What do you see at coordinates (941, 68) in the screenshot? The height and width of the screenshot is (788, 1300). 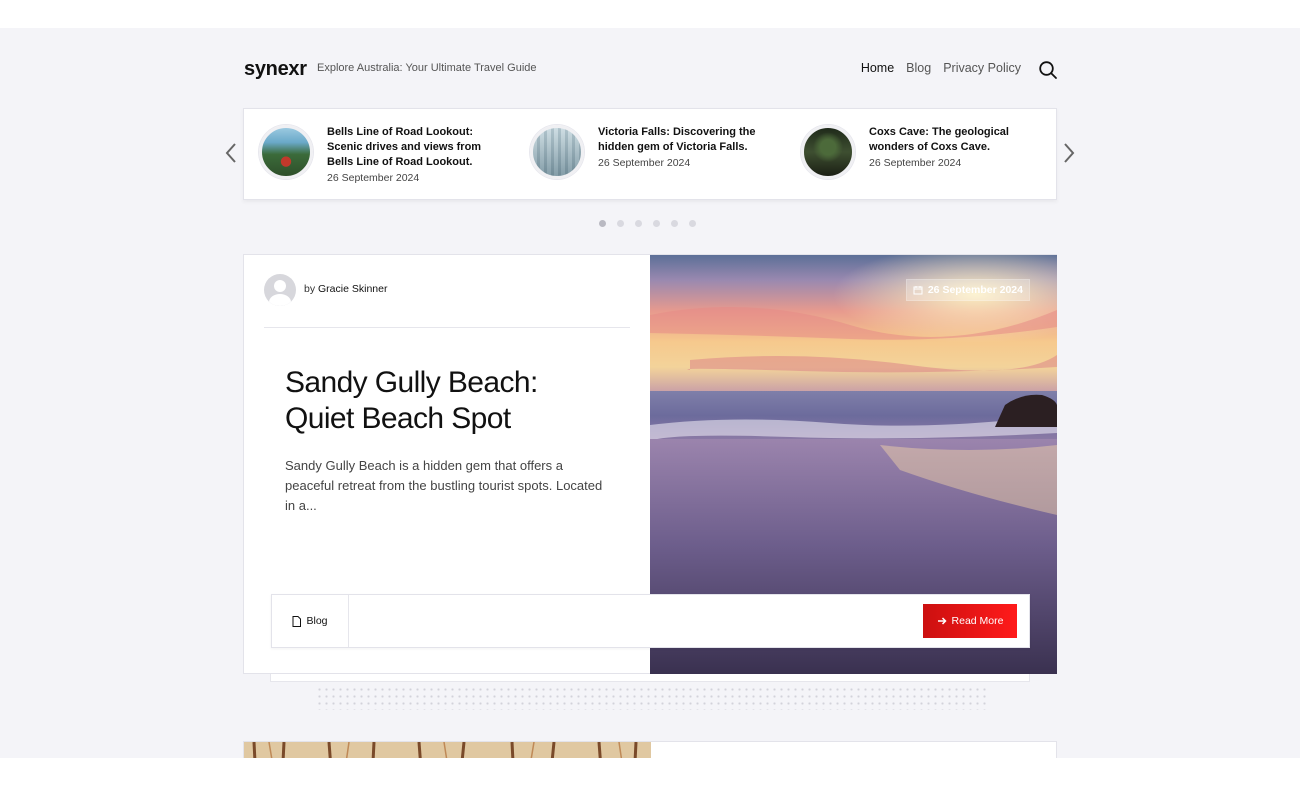 I see `main-nav: Home Blog Privacy Policy` at bounding box center [941, 68].